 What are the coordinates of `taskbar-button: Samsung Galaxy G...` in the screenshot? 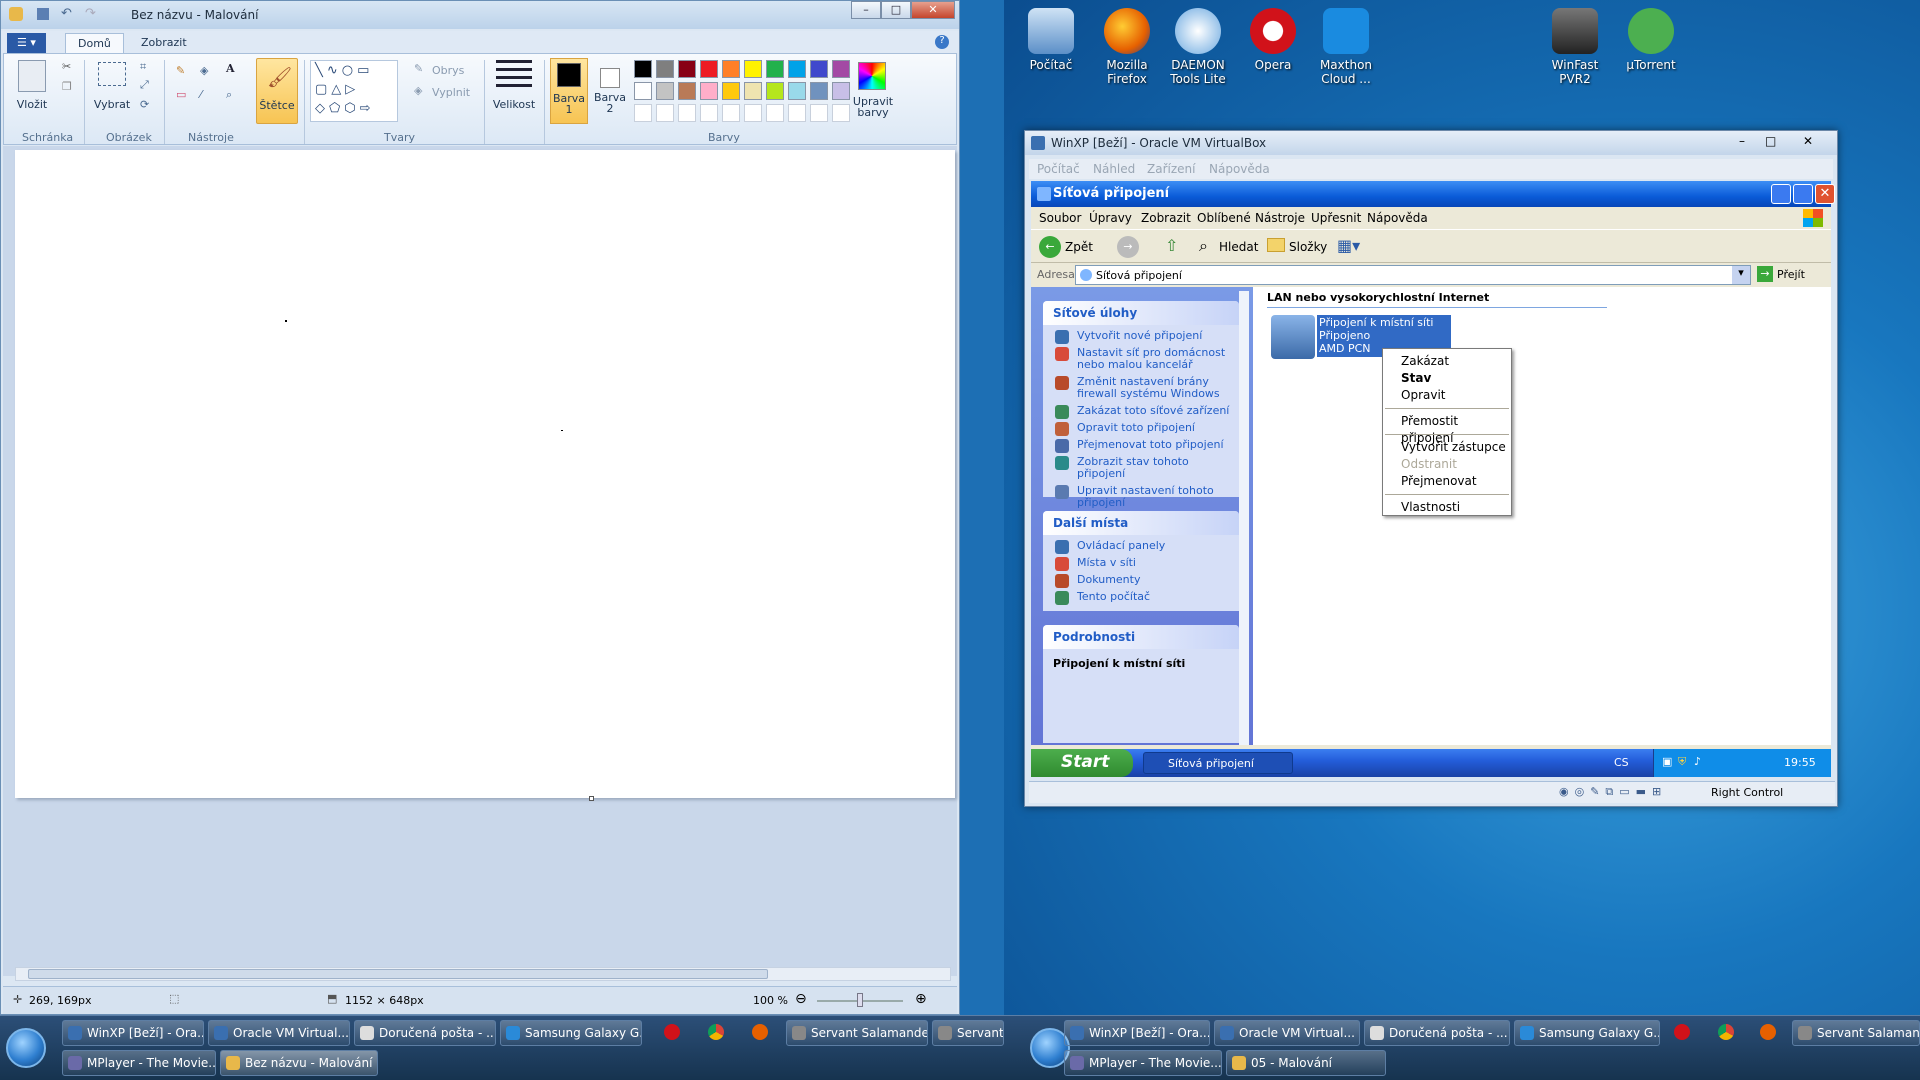 It's located at (571, 1033).